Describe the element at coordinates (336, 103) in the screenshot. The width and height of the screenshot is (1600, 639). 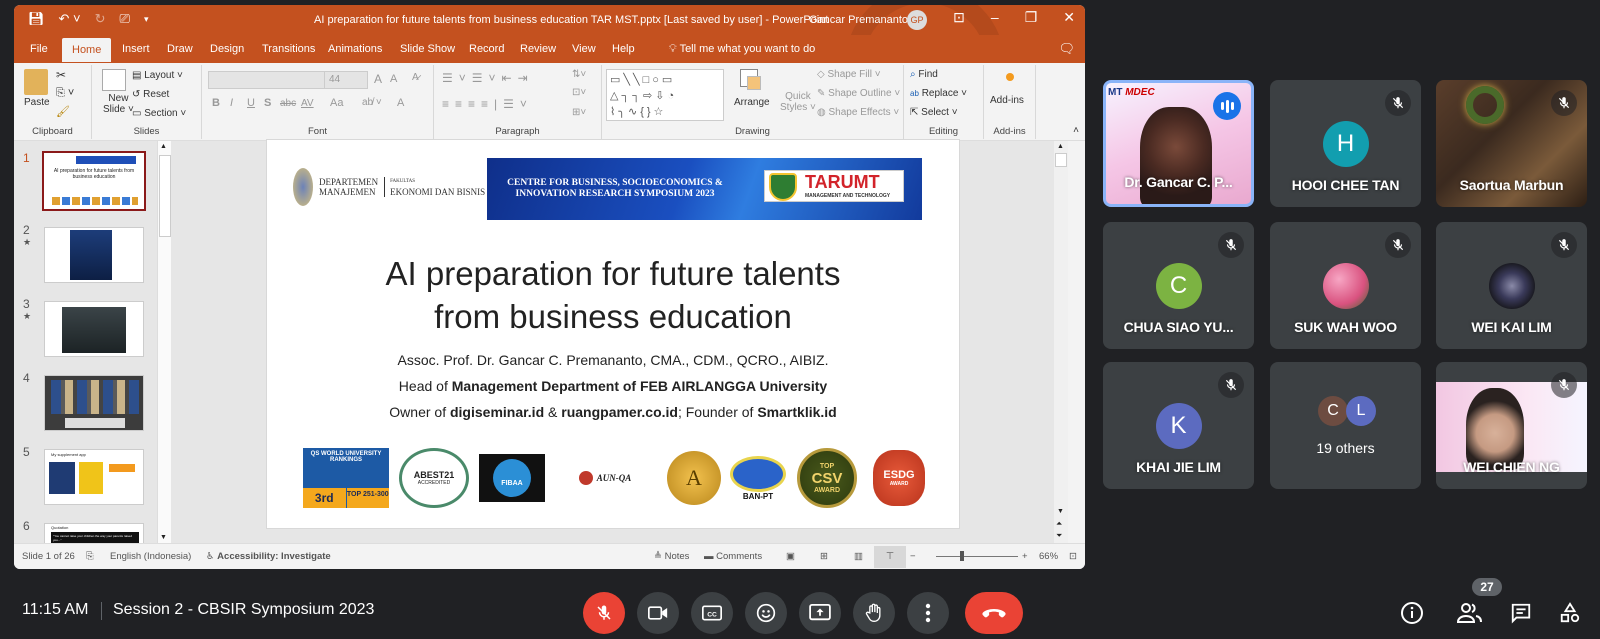
I see `change-case-button: Aa` at that location.